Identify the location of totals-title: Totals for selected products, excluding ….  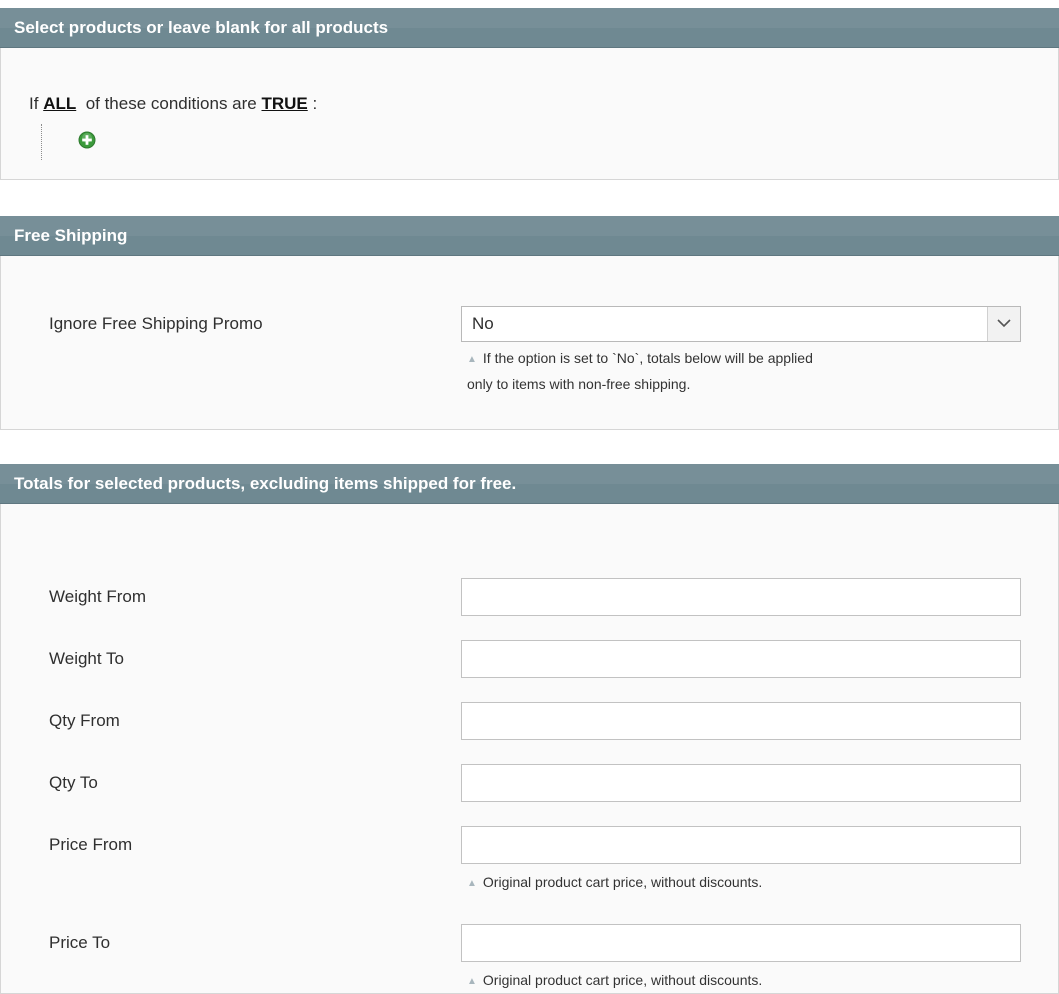
(265, 483).